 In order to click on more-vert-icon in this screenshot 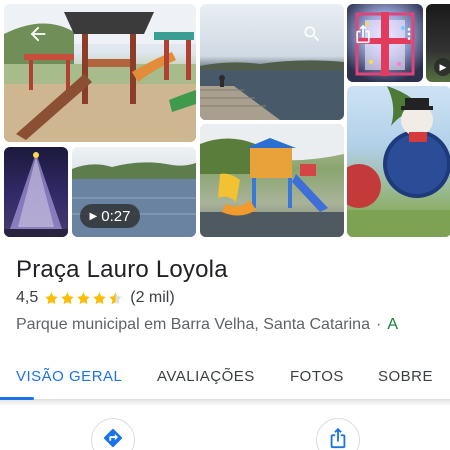, I will do `click(409, 34)`.